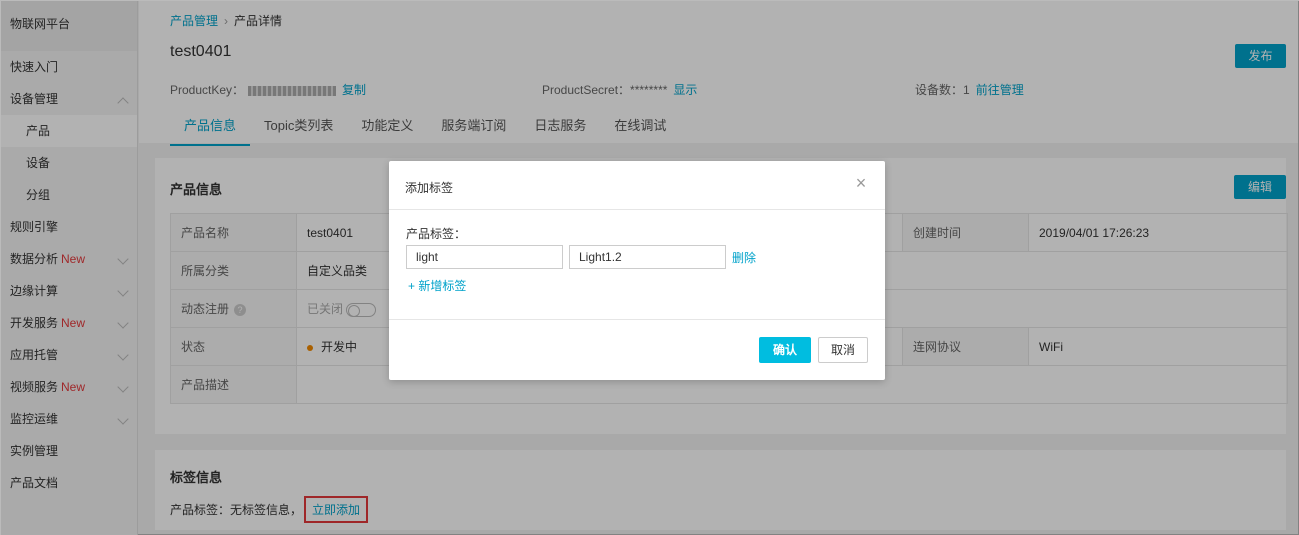 The image size is (1299, 535). Describe the element at coordinates (437, 285) in the screenshot. I see `add-tag-link: + 新增标签` at that location.